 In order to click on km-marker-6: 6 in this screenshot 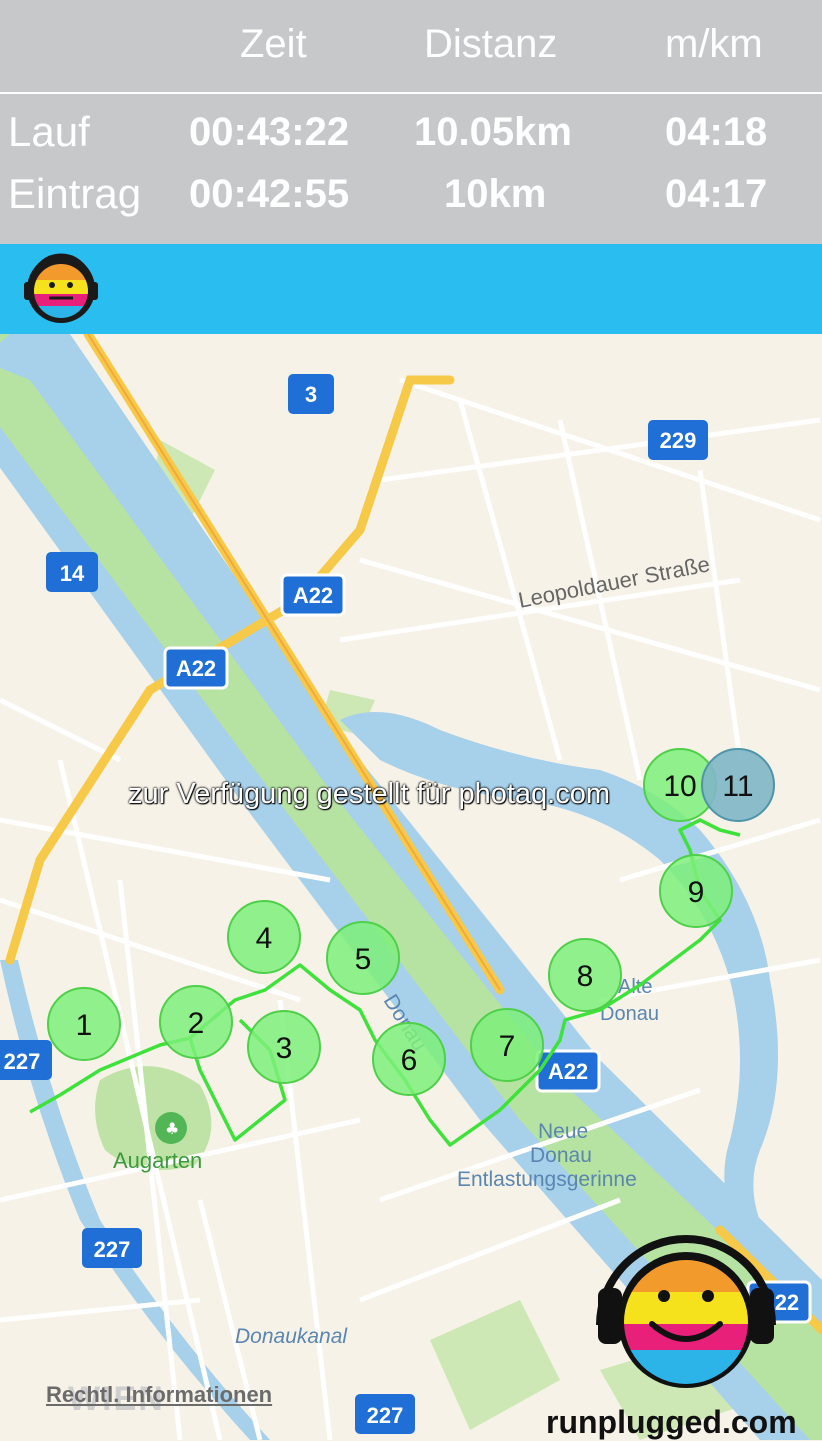, I will do `click(409, 1059)`.